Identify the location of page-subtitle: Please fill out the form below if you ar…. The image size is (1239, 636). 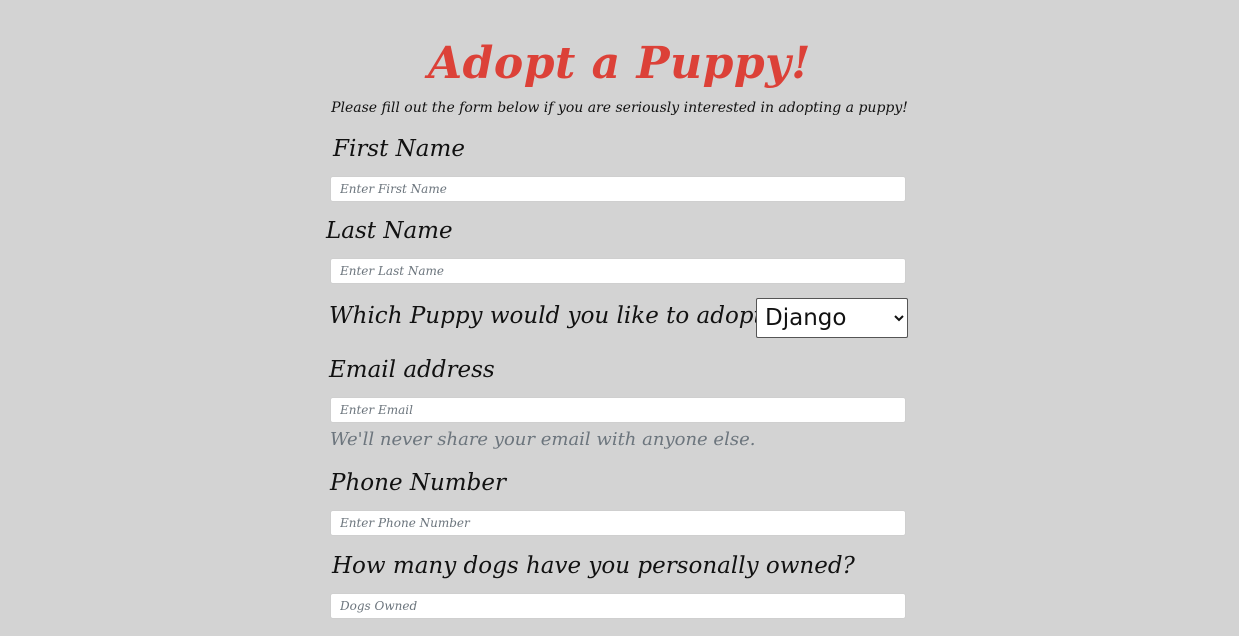
(619, 108).